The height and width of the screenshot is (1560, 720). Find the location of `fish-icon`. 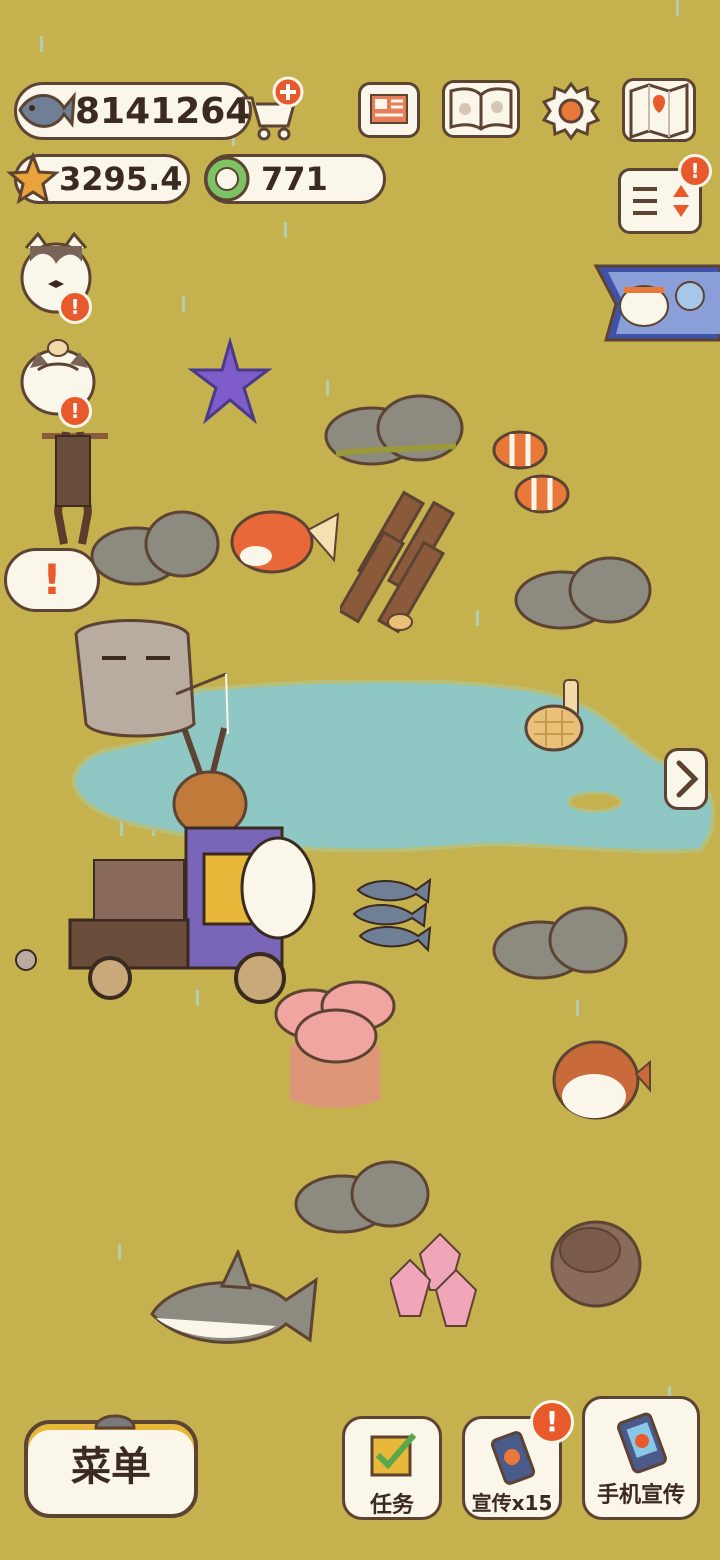

fish-icon is located at coordinates (47, 109).